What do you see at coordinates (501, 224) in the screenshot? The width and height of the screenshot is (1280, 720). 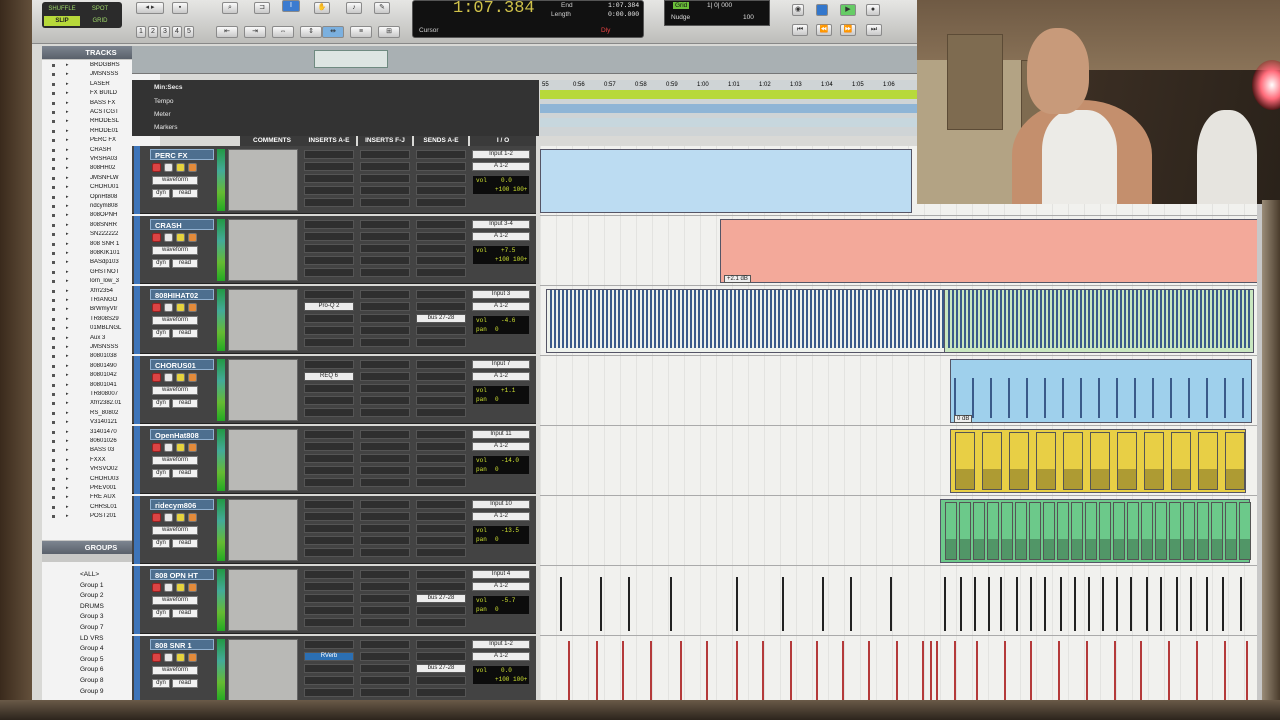 I see `input-selector: Input 3-4` at bounding box center [501, 224].